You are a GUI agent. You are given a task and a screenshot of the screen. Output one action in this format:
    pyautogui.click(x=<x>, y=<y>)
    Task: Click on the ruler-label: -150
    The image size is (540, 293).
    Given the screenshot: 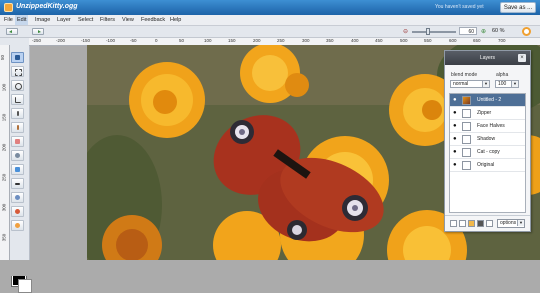 What is the action you would take?
    pyautogui.click(x=86, y=40)
    